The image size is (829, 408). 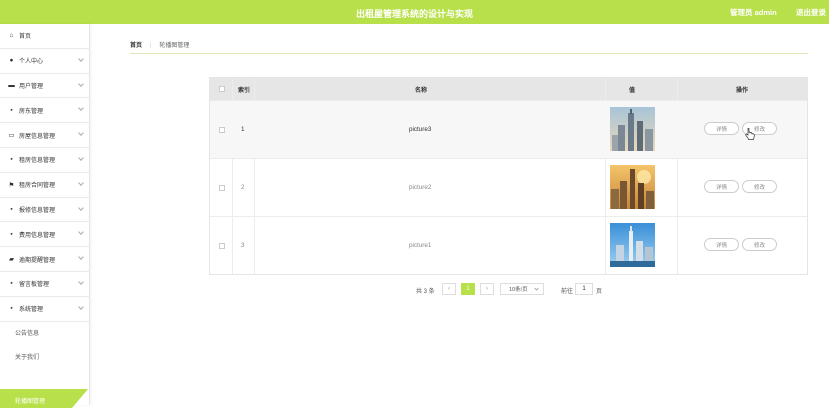 I want to click on select-all-checkbox, so click(x=222, y=89).